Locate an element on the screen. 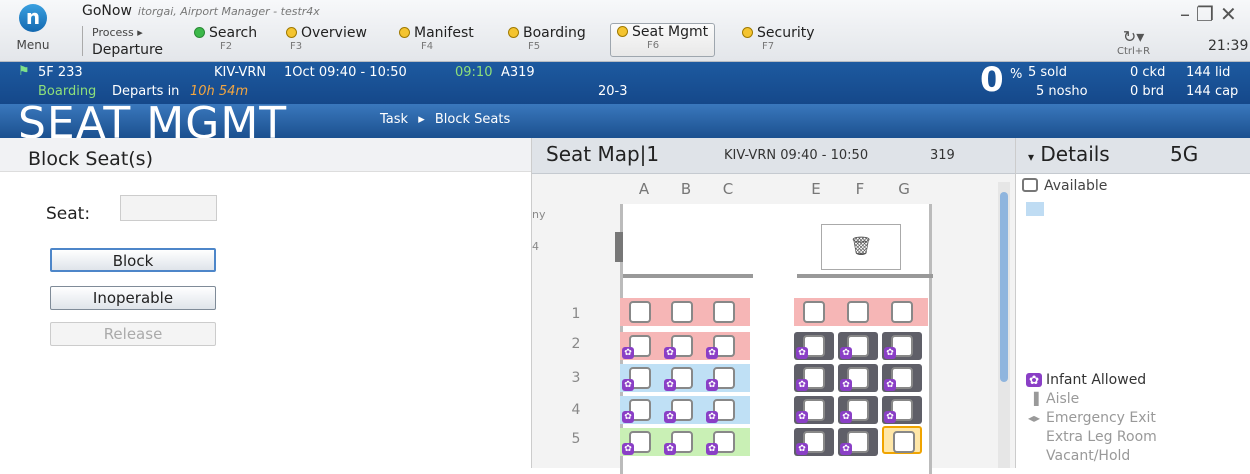 The width and height of the screenshot is (1250, 474). tab-manifest: Manifest F4 is located at coordinates (436, 42).